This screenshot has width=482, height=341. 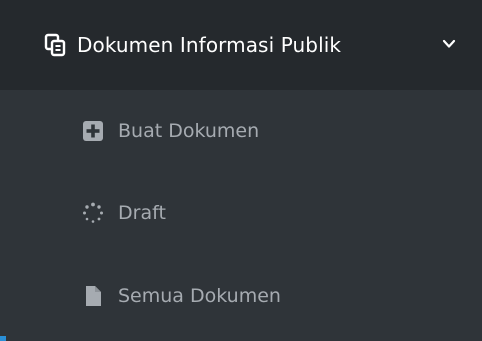 I want to click on submenu-item-label: Semua Dokumen, so click(x=199, y=296).